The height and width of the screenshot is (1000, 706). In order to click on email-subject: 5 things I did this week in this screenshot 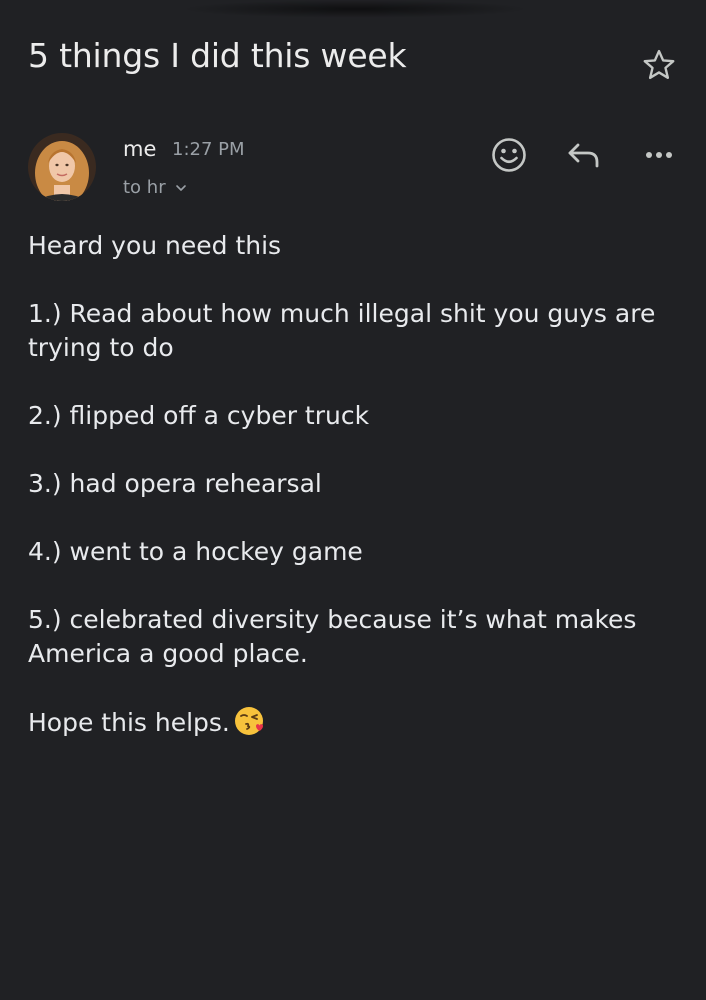, I will do `click(217, 55)`.